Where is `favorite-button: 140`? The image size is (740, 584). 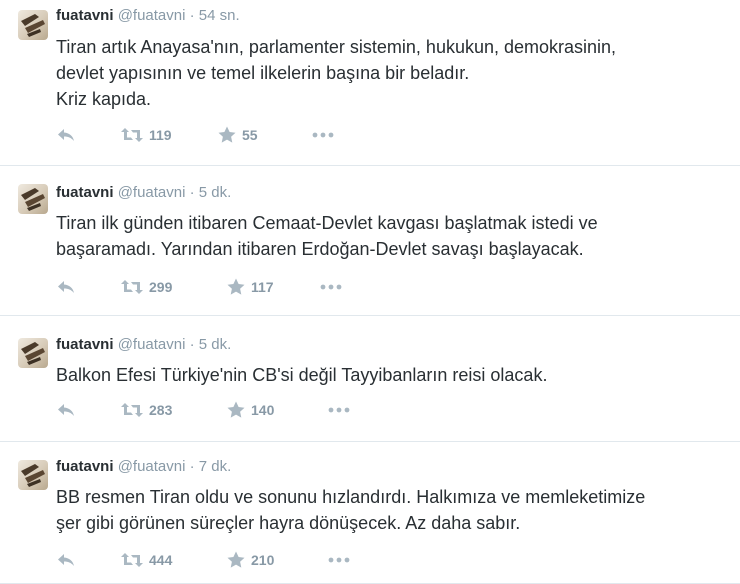
favorite-button: 140 is located at coordinates (250, 410).